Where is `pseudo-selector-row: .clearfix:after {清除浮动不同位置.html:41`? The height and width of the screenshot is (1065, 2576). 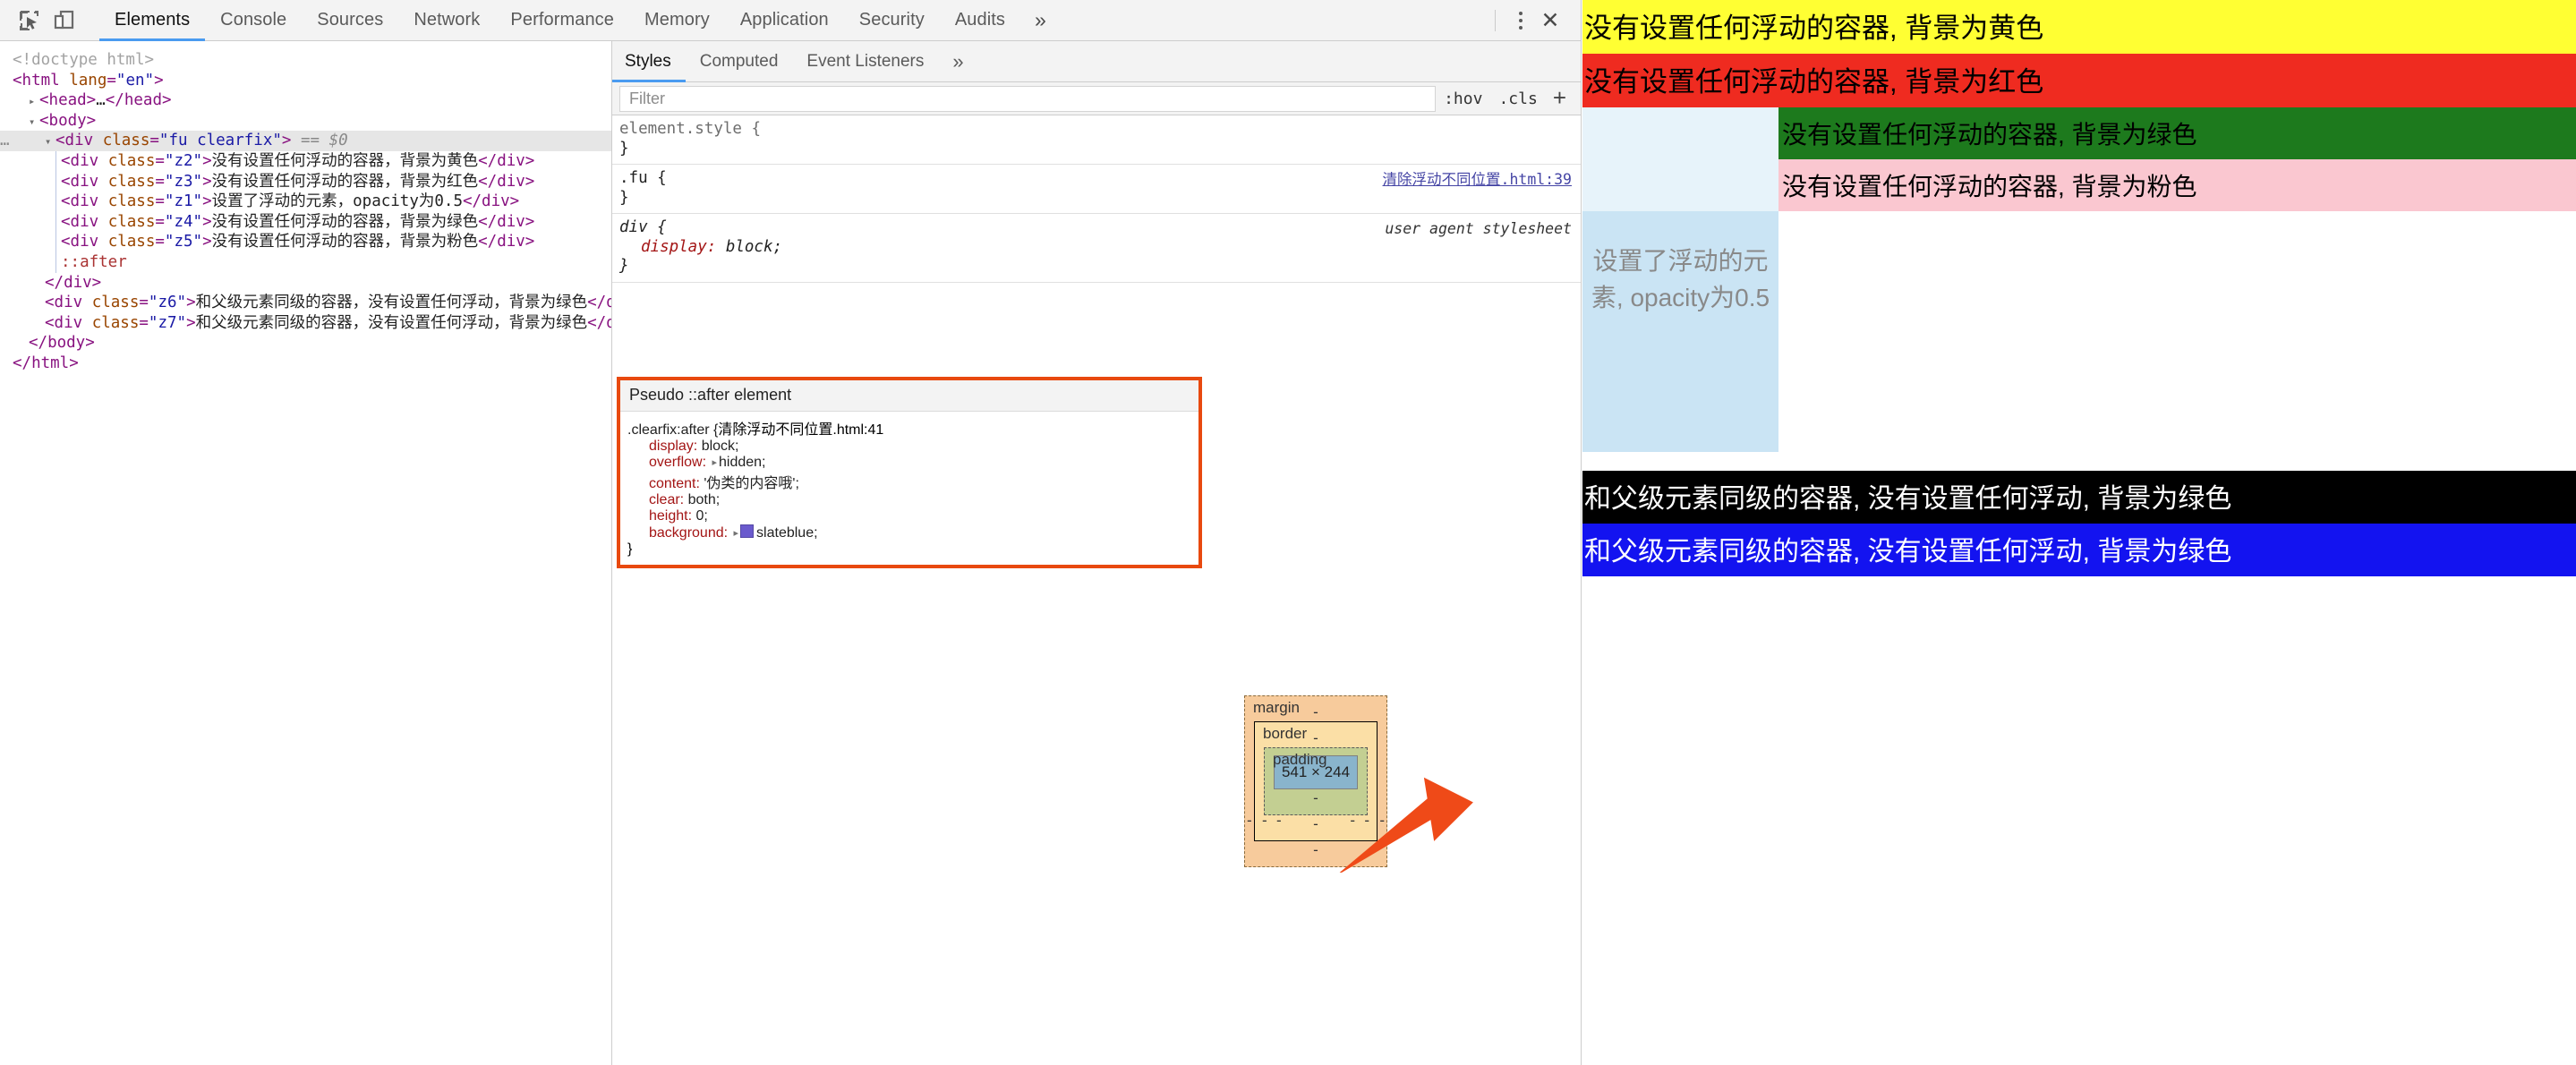
pseudo-selector-row: .clearfix:after {清除浮动不同位置.html:41 is located at coordinates (909, 428).